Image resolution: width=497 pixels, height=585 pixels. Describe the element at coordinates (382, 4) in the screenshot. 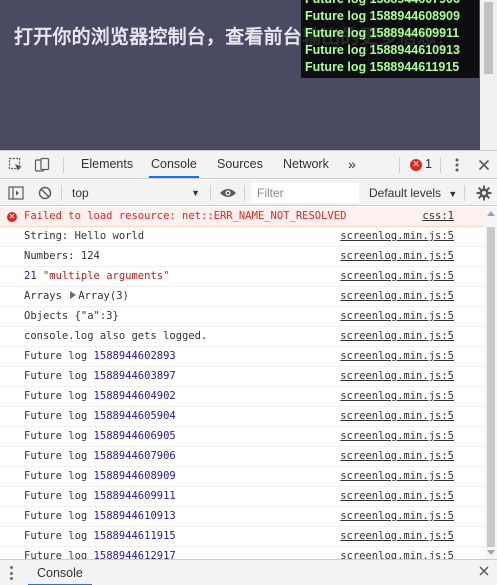

I see `screenlog-line: Future log 1588944607906` at that location.